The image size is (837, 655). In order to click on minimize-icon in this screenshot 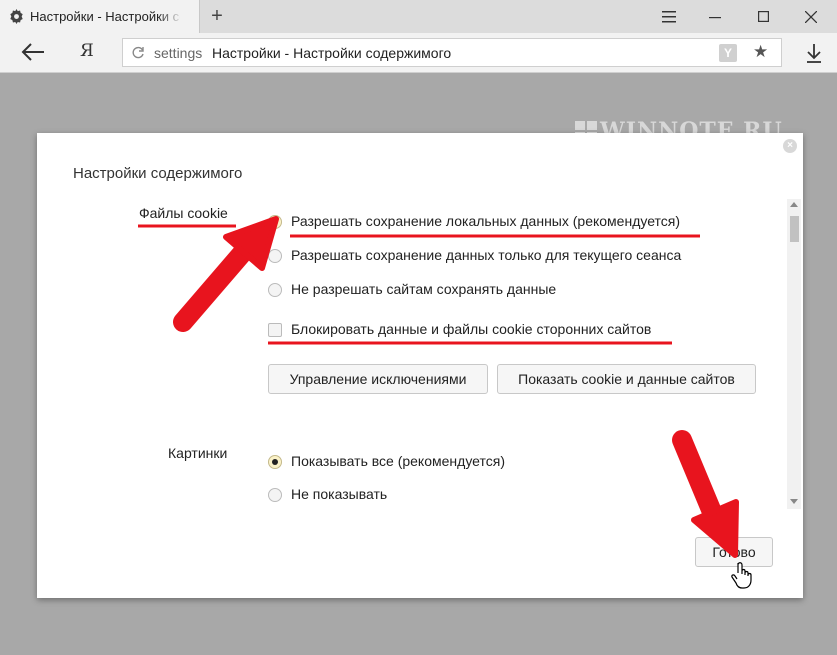, I will do `click(715, 18)`.